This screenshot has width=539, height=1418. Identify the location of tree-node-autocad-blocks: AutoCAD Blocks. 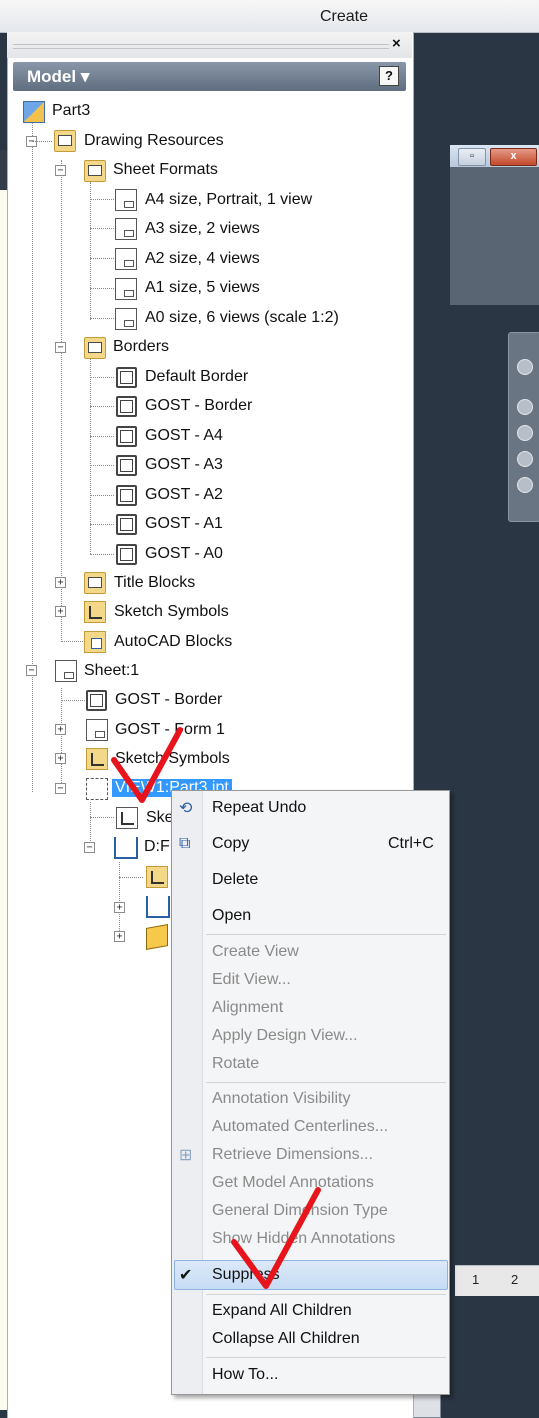
(173, 642).